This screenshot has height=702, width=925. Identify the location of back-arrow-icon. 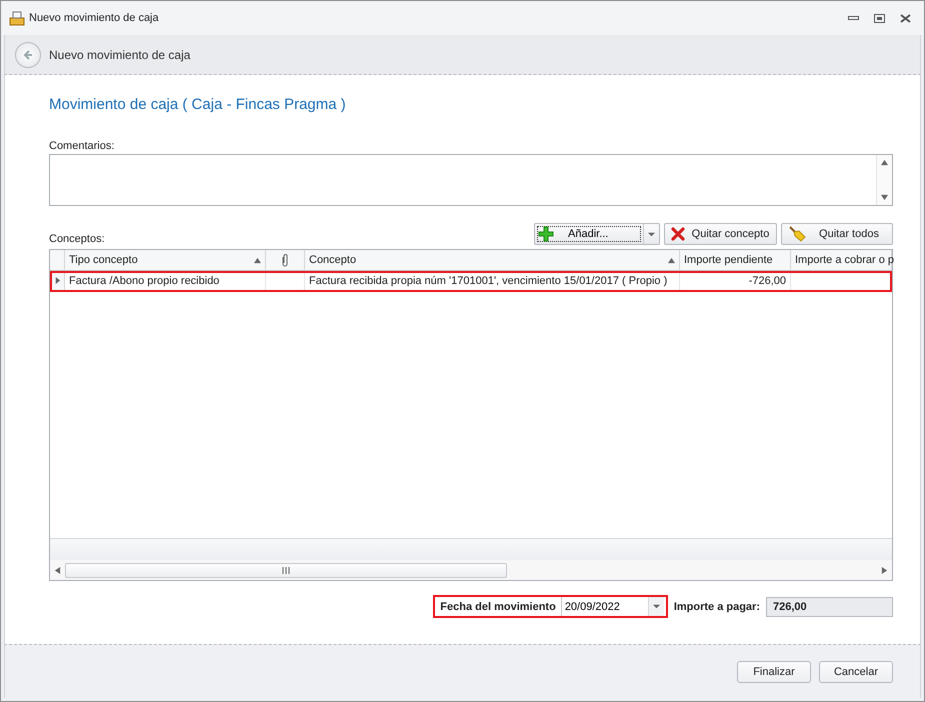
(28, 54).